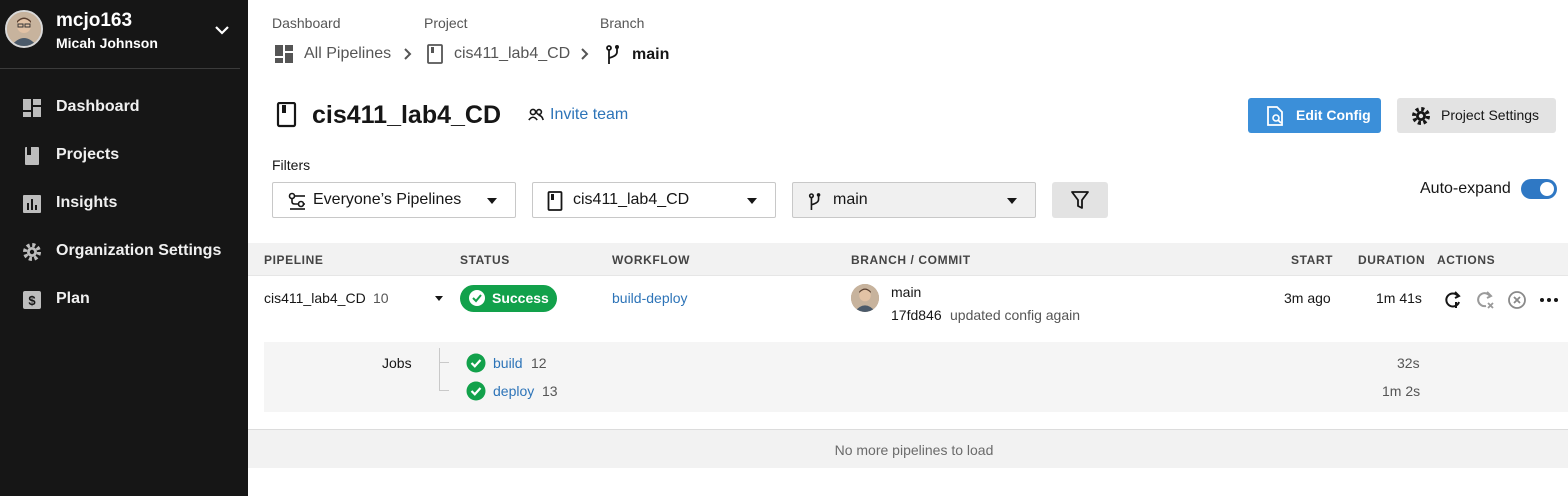 The width and height of the screenshot is (1568, 496). Describe the element at coordinates (622, 23) in the screenshot. I see `breadcrumb-label-branch: Branch` at that location.